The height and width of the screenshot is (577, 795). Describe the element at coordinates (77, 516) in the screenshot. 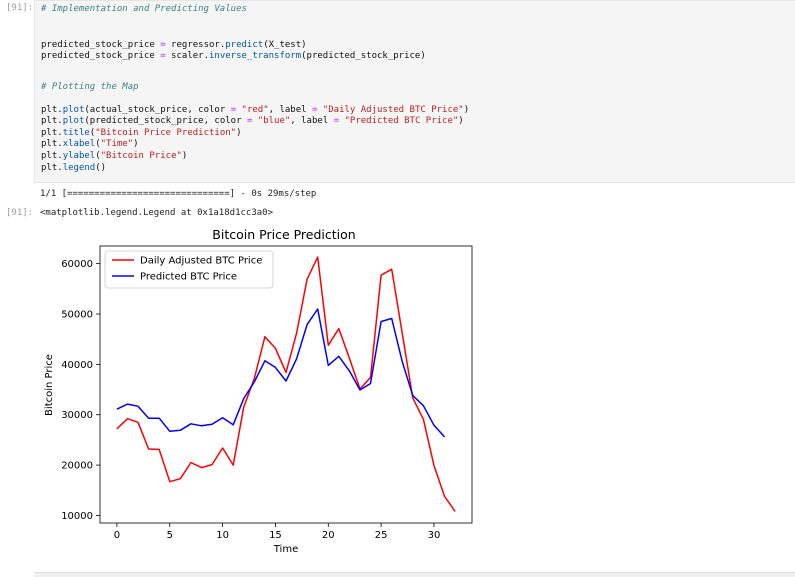

I see `y-tick-label: 10000` at that location.